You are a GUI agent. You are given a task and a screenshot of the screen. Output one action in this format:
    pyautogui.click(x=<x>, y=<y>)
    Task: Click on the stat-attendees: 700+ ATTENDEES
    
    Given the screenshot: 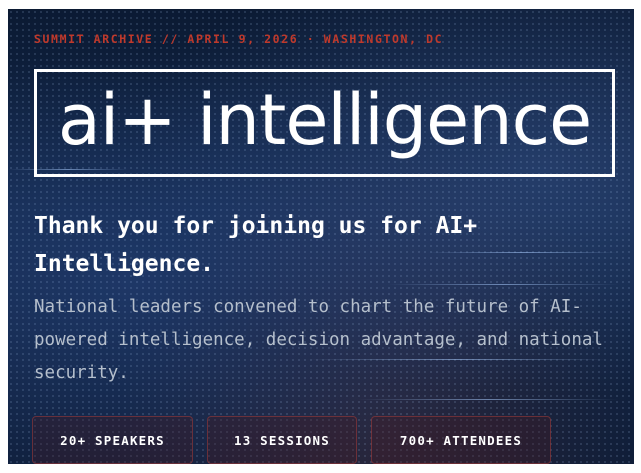 What is the action you would take?
    pyautogui.click(x=461, y=440)
    